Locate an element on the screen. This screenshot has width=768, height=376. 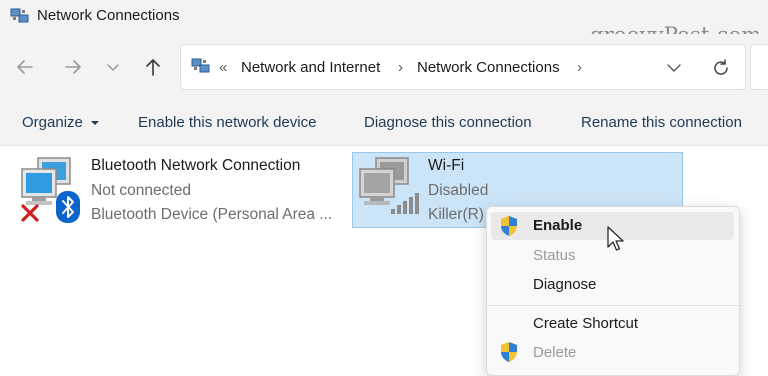
caret-down-icon is located at coordinates (95, 123).